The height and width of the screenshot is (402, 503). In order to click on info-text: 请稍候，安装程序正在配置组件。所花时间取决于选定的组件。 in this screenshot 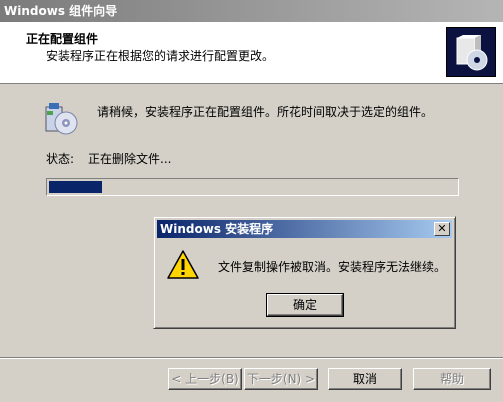, I will do `click(265, 112)`.